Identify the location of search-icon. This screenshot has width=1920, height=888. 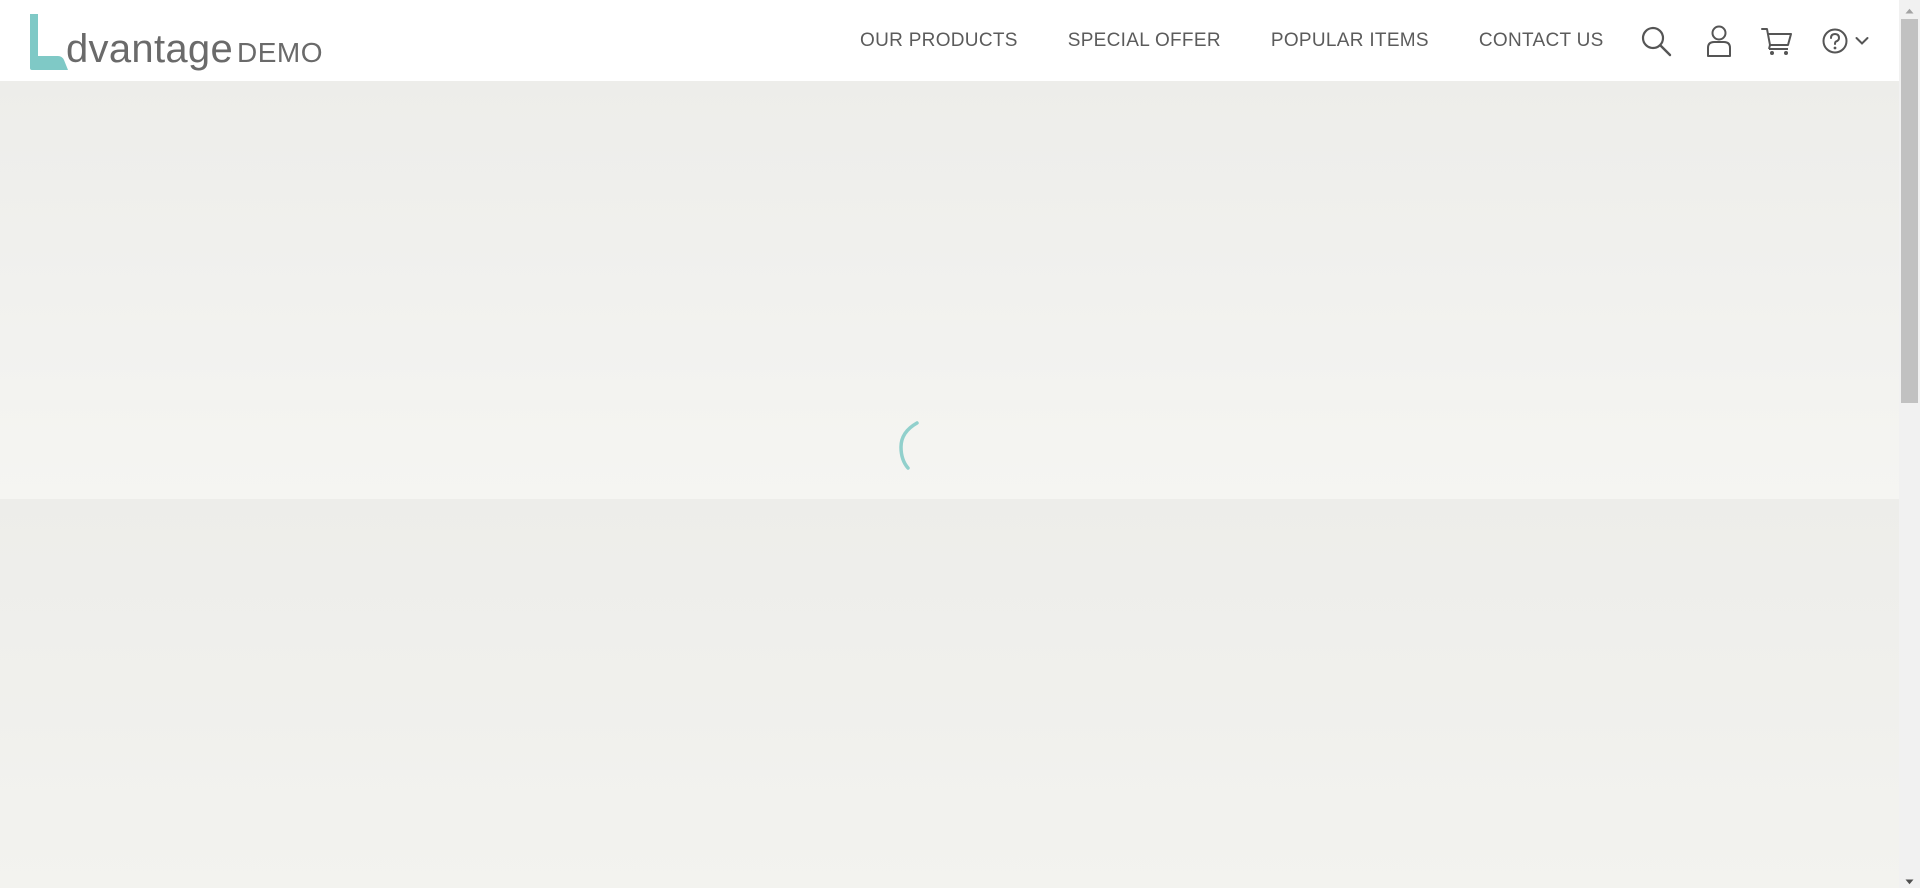
(1656, 41).